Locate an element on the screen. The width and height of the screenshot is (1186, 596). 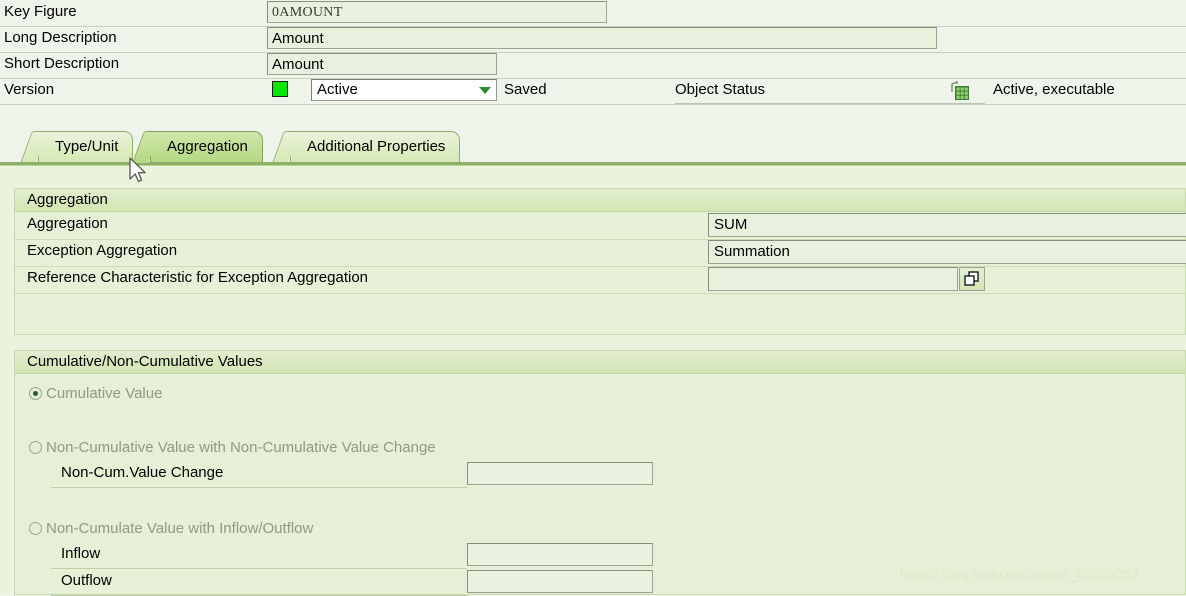
exception-aggregation-row: Exception Aggregation Summation is located at coordinates (600, 253).